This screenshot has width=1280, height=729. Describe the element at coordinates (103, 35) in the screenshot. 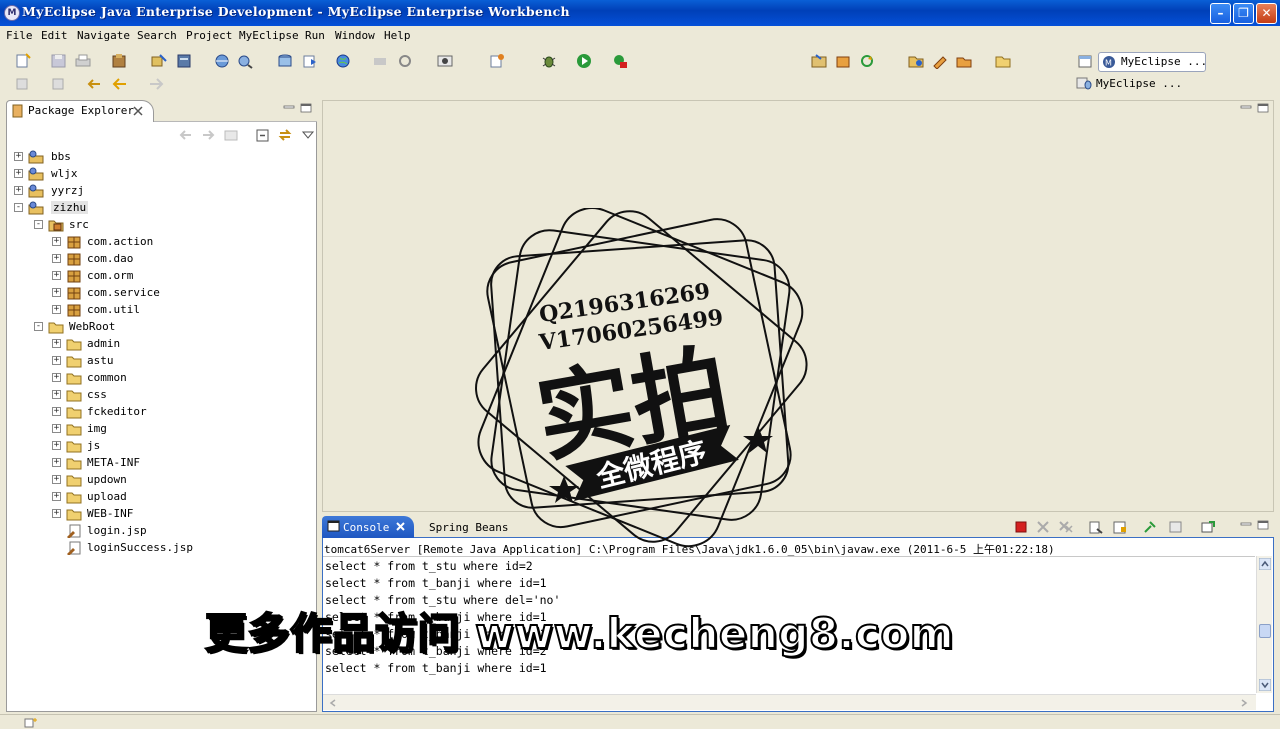

I see `menu-navigate: Navigate` at that location.